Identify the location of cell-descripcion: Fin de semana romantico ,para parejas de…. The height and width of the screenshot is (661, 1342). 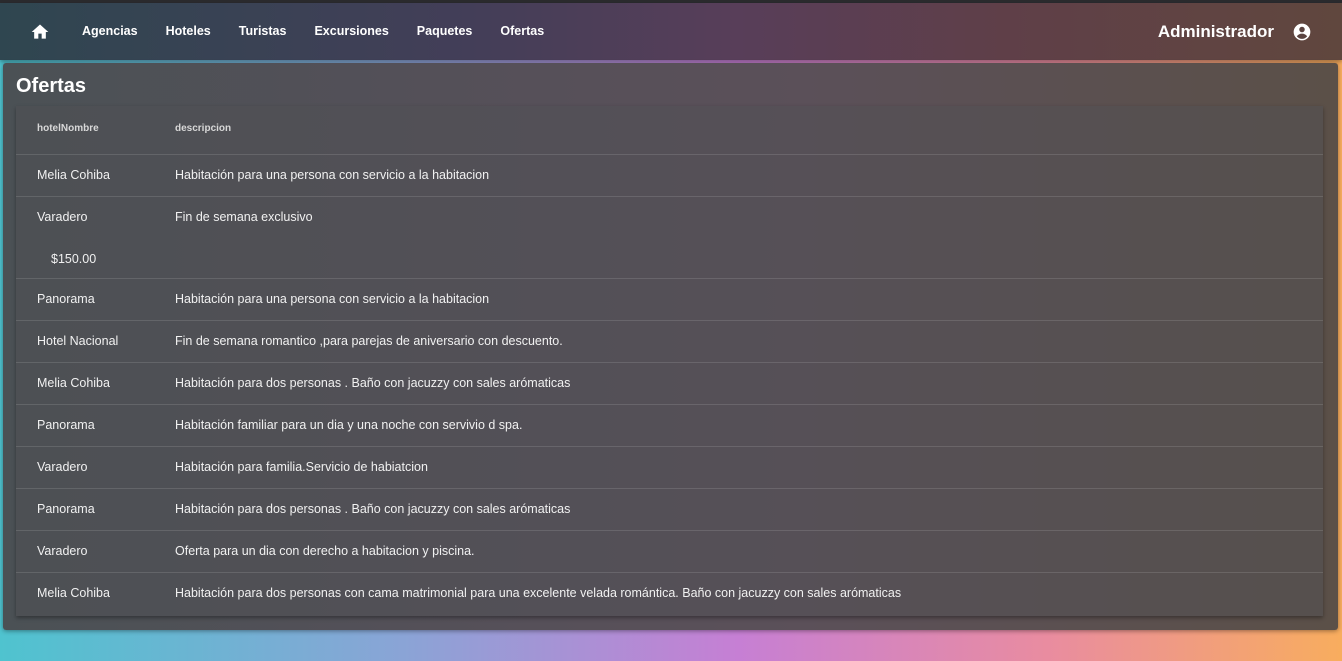
(369, 341).